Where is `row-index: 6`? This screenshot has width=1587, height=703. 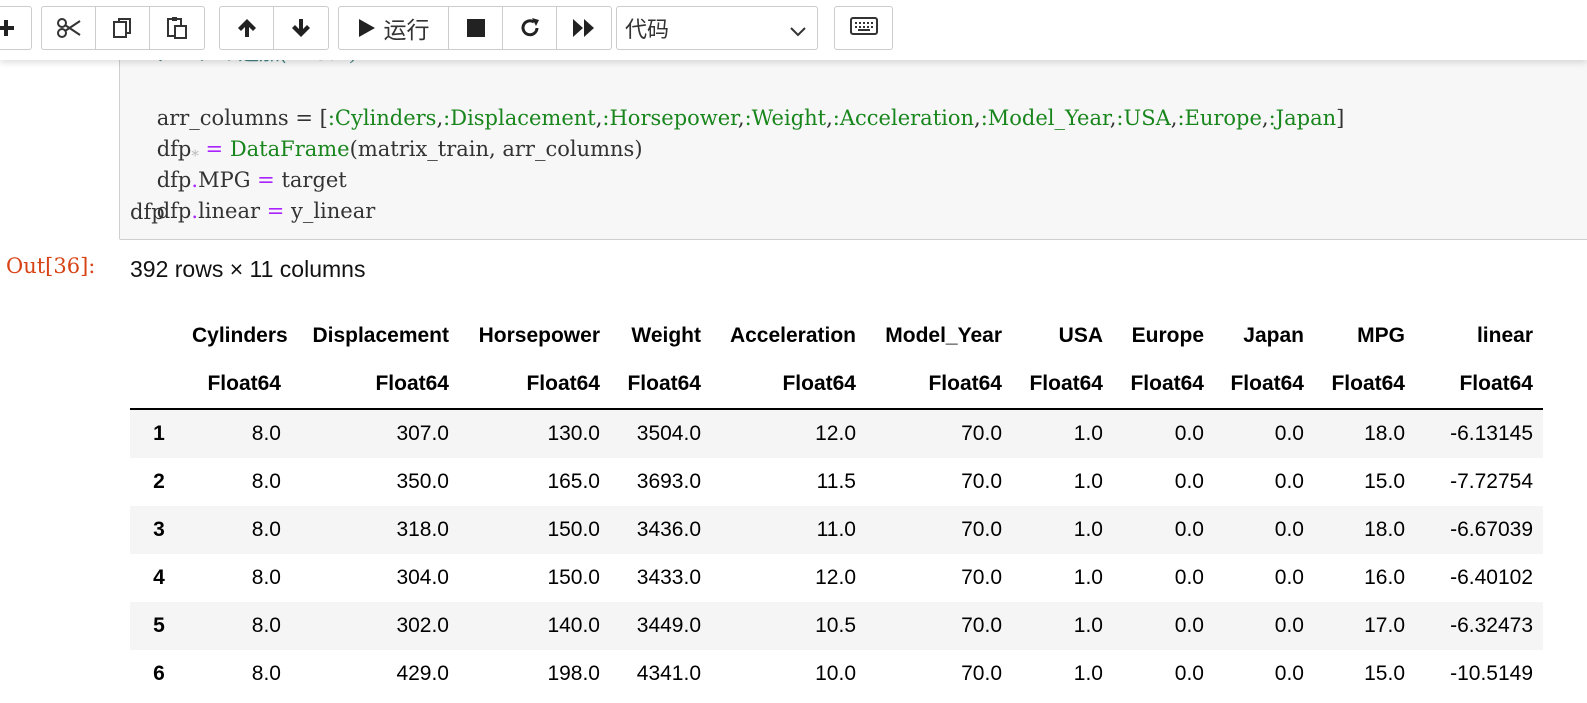
row-index: 6 is located at coordinates (159, 673).